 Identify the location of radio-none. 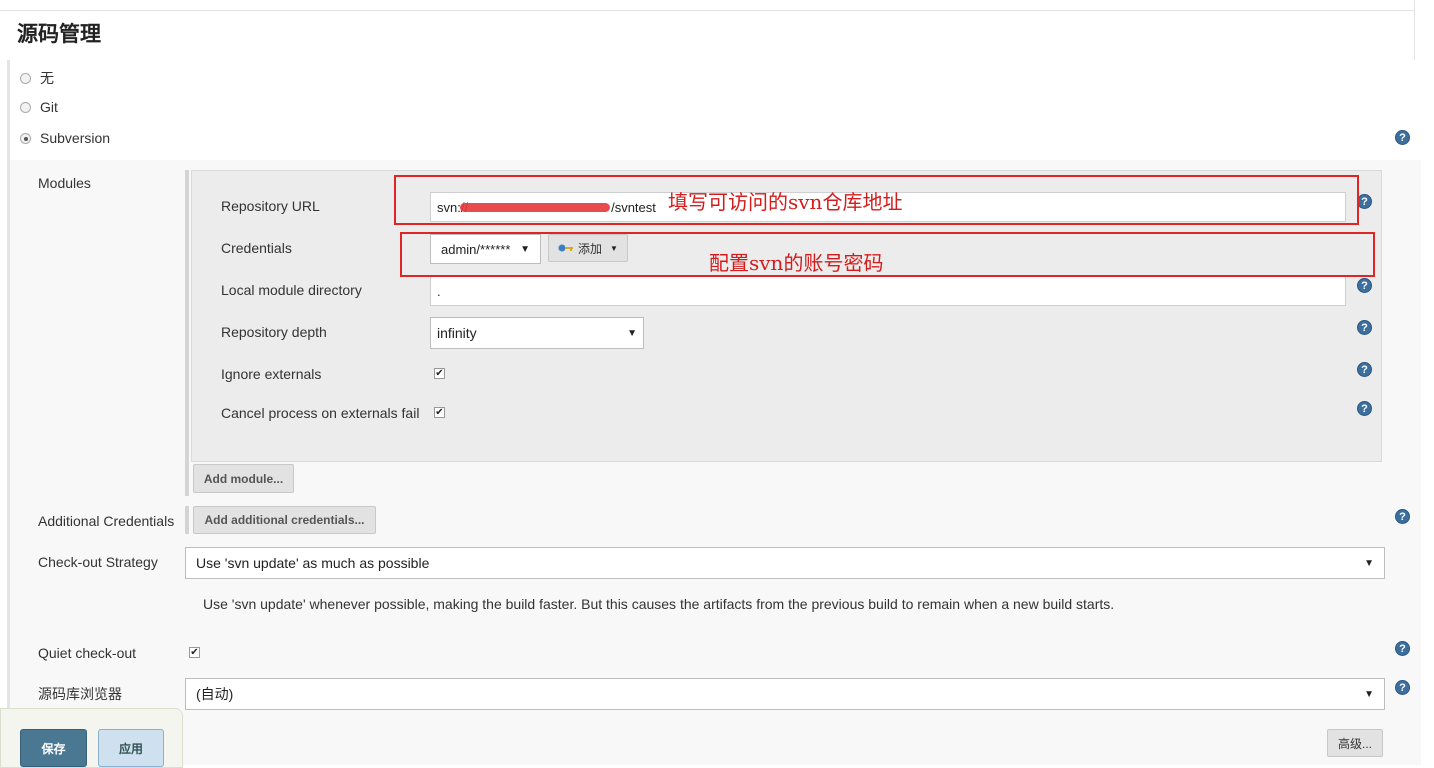
(25, 78).